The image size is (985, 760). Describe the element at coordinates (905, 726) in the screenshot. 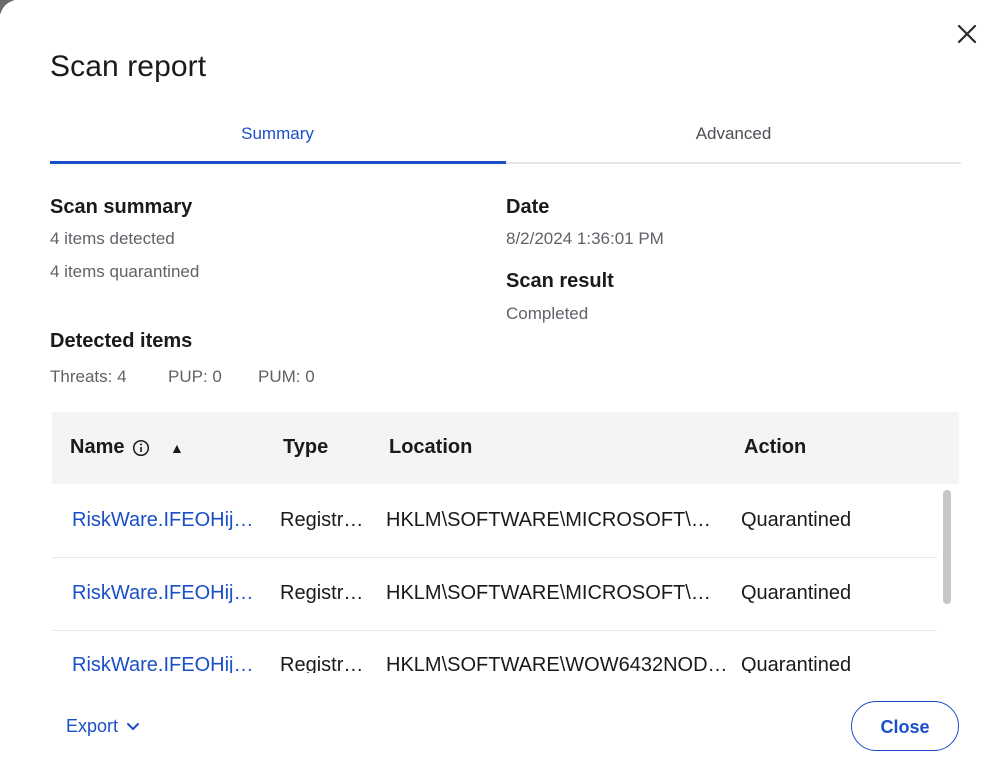

I see `close-button: Close` at that location.